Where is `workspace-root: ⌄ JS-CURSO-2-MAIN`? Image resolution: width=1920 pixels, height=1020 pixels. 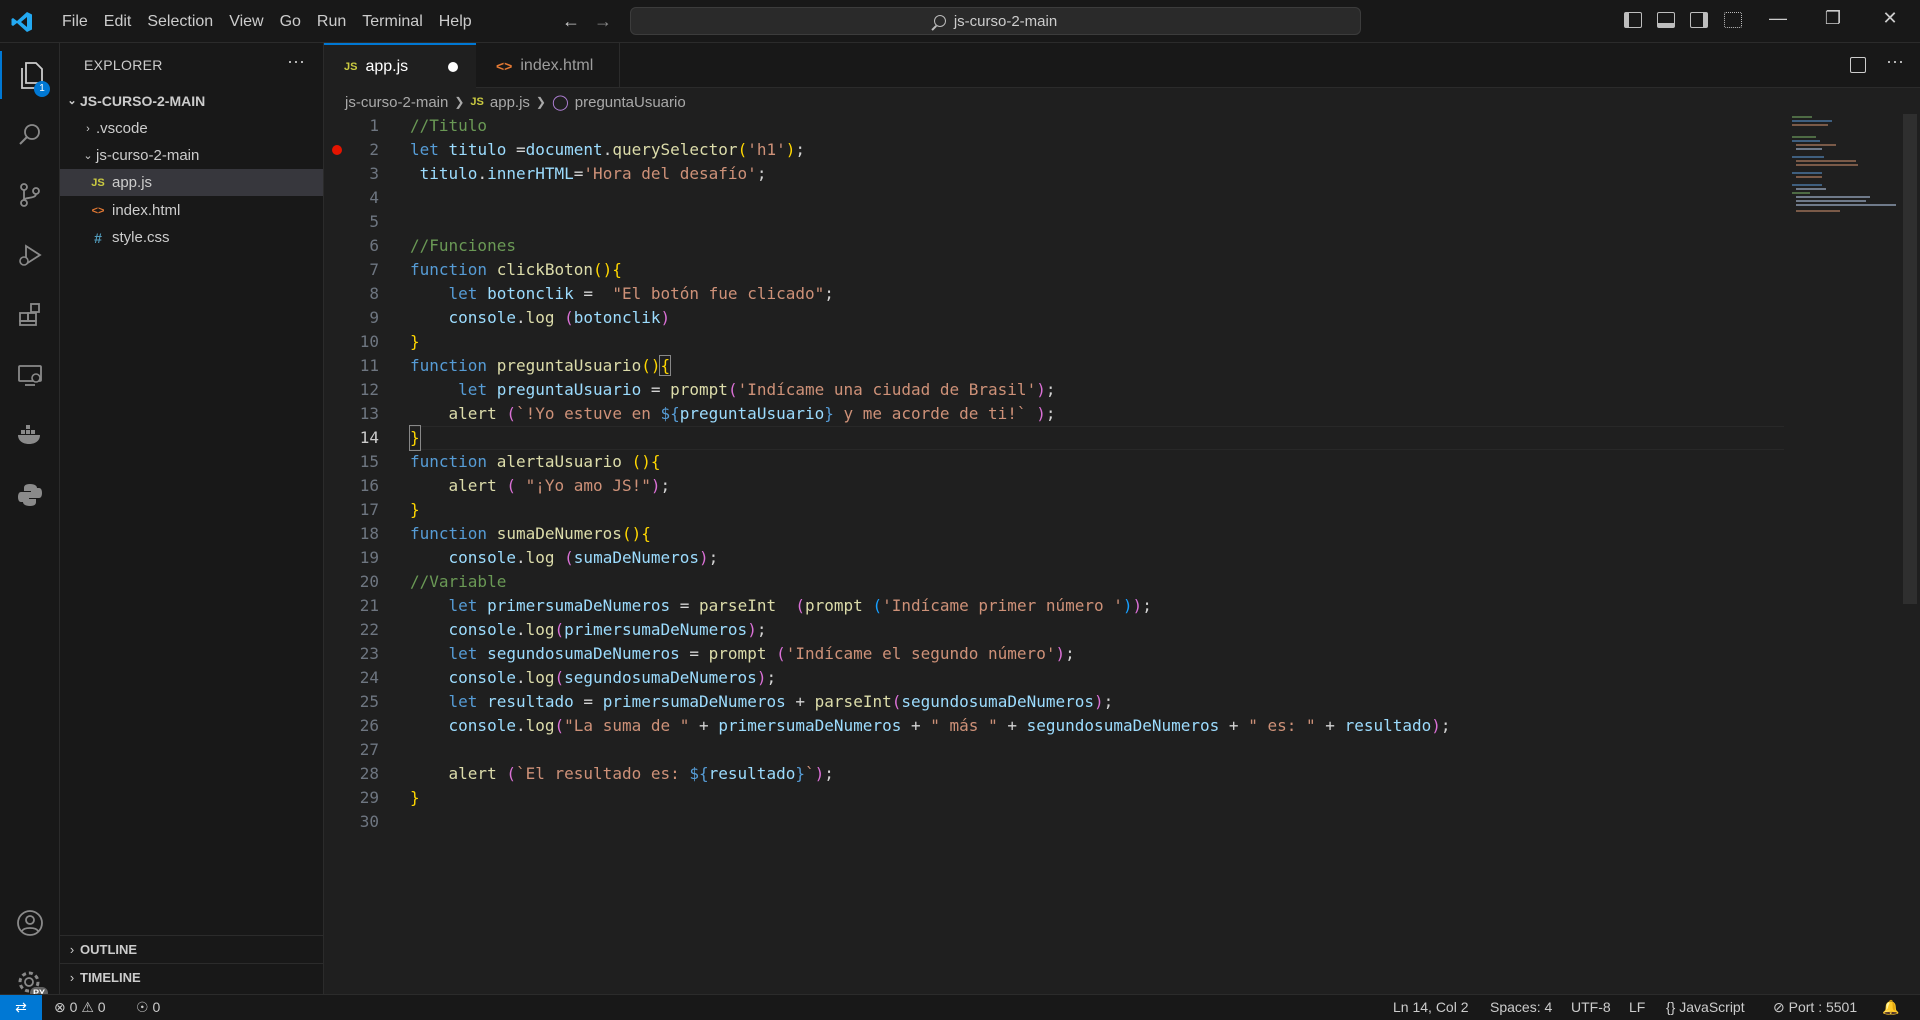 workspace-root: ⌄ JS-CURSO-2-MAIN is located at coordinates (191, 100).